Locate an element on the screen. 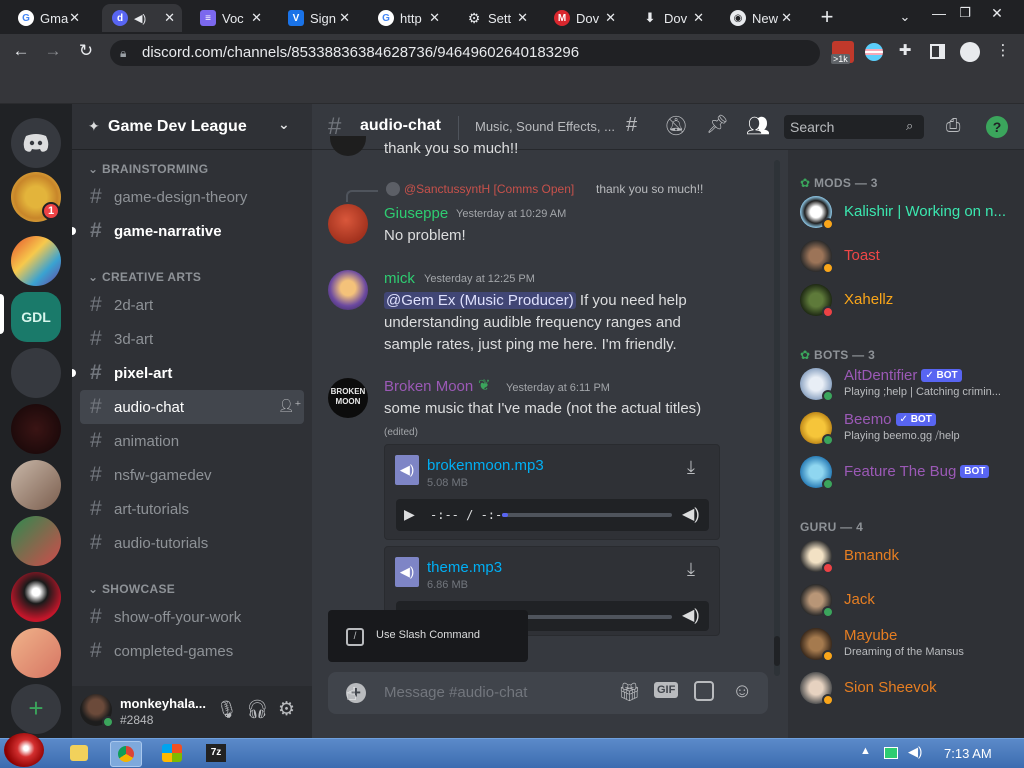 The width and height of the screenshot is (1024, 768). member-item: Toast is located at coordinates (910, 256).